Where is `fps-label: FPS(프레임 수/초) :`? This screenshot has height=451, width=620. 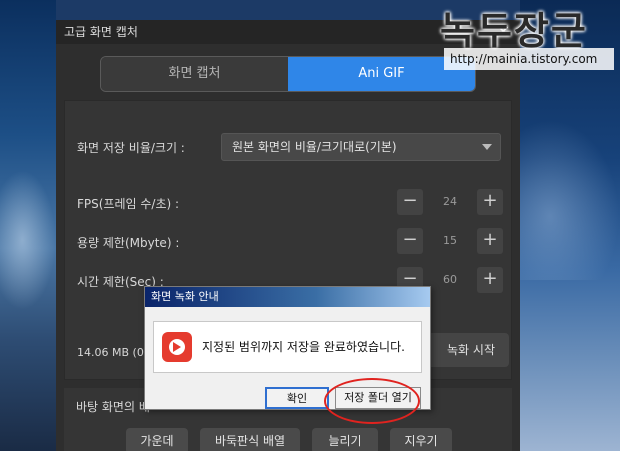 fps-label: FPS(프레임 수/초) : is located at coordinates (128, 204).